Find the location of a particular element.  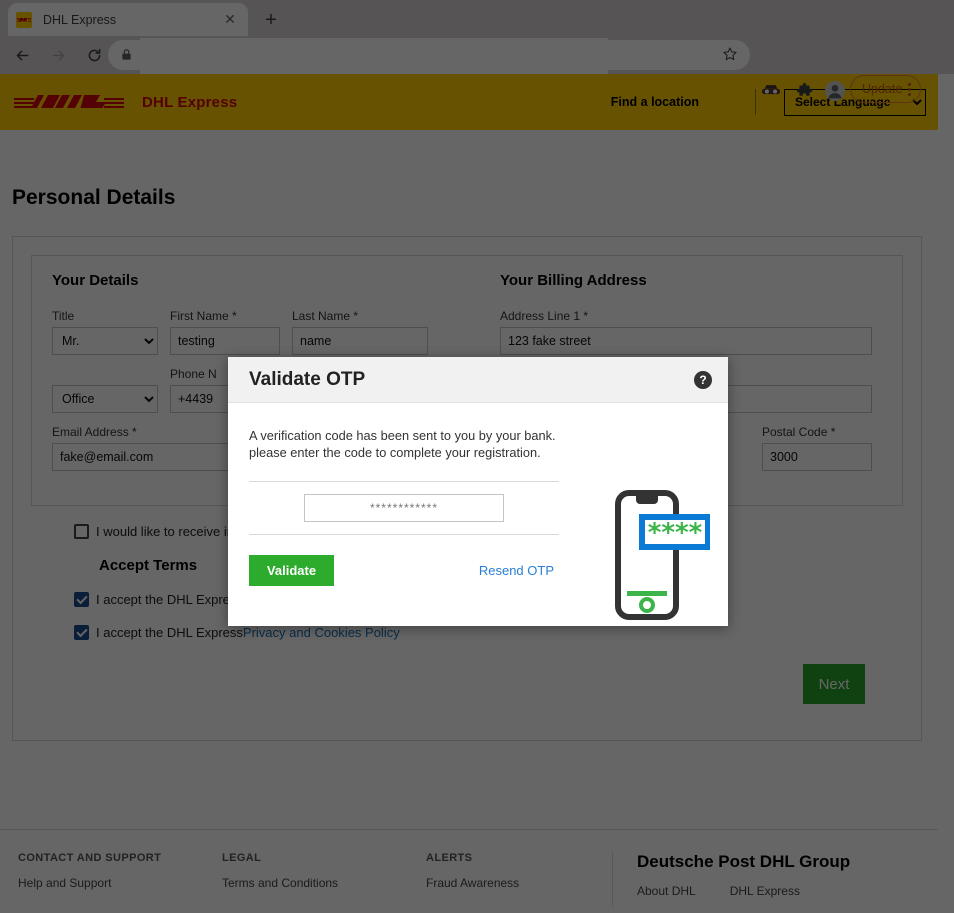

phone-otp-illustration: **** is located at coordinates (660, 557).